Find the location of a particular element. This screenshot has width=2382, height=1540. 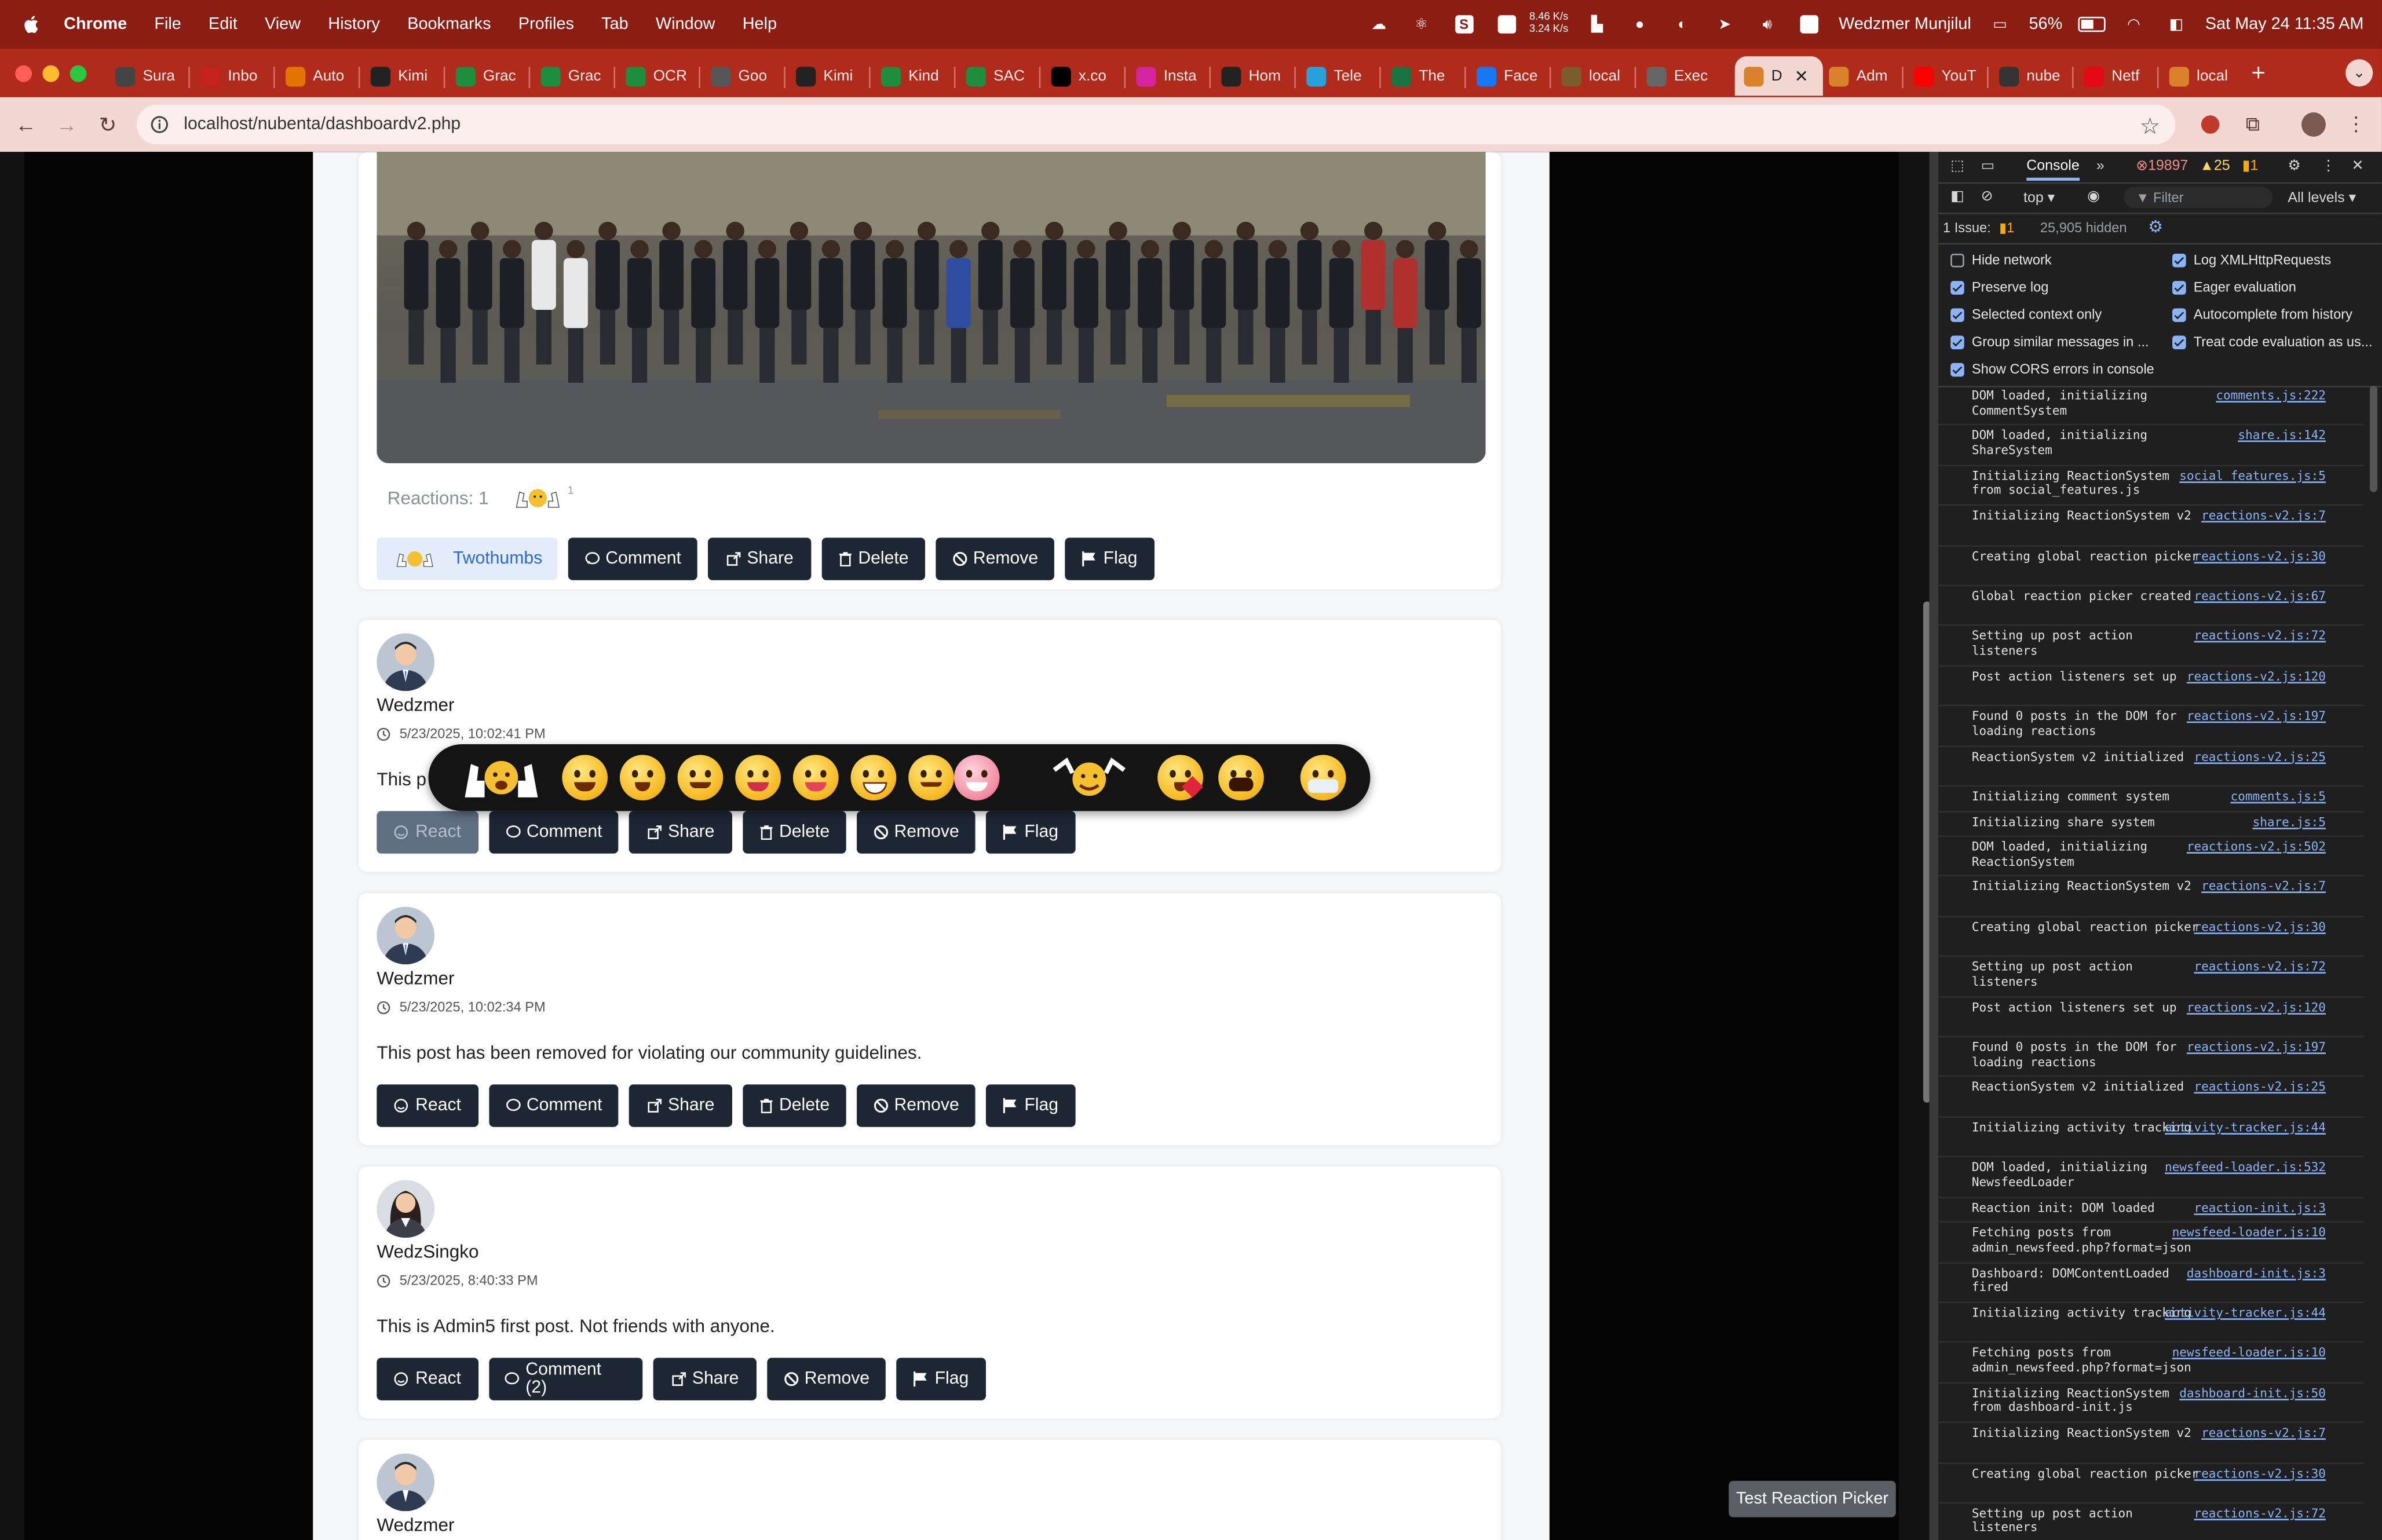

context-select: top ▾ is located at coordinates (2039, 198).